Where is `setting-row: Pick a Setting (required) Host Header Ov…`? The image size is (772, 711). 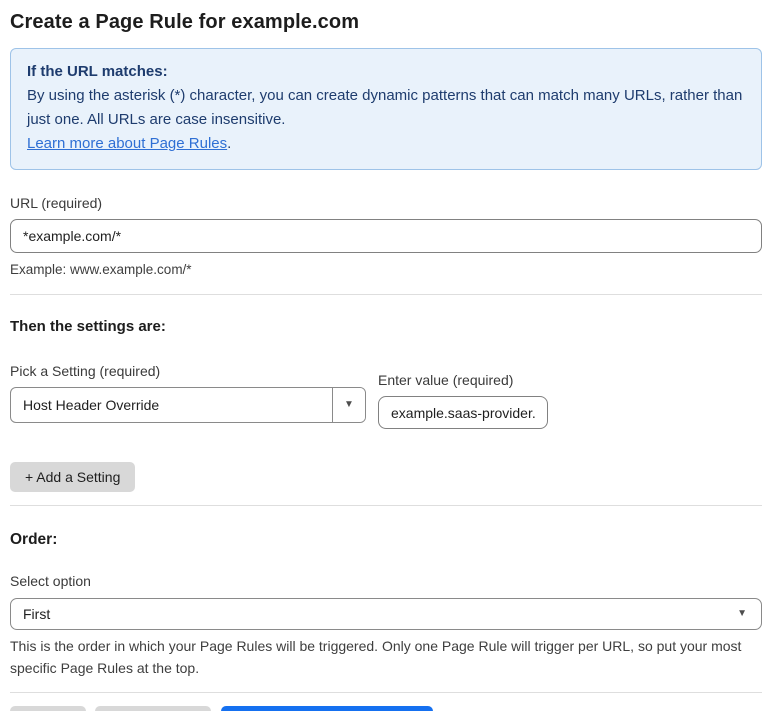
setting-row: Pick a Setting (required) Host Header Ov… is located at coordinates (386, 396).